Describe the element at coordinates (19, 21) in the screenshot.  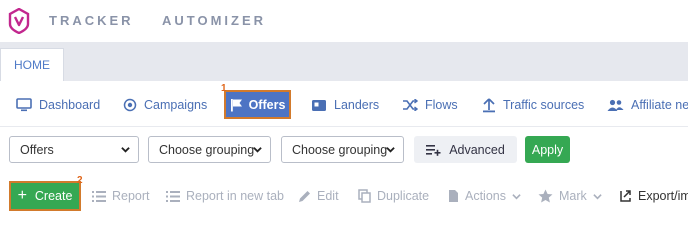
I see `brand-logo-icon` at that location.